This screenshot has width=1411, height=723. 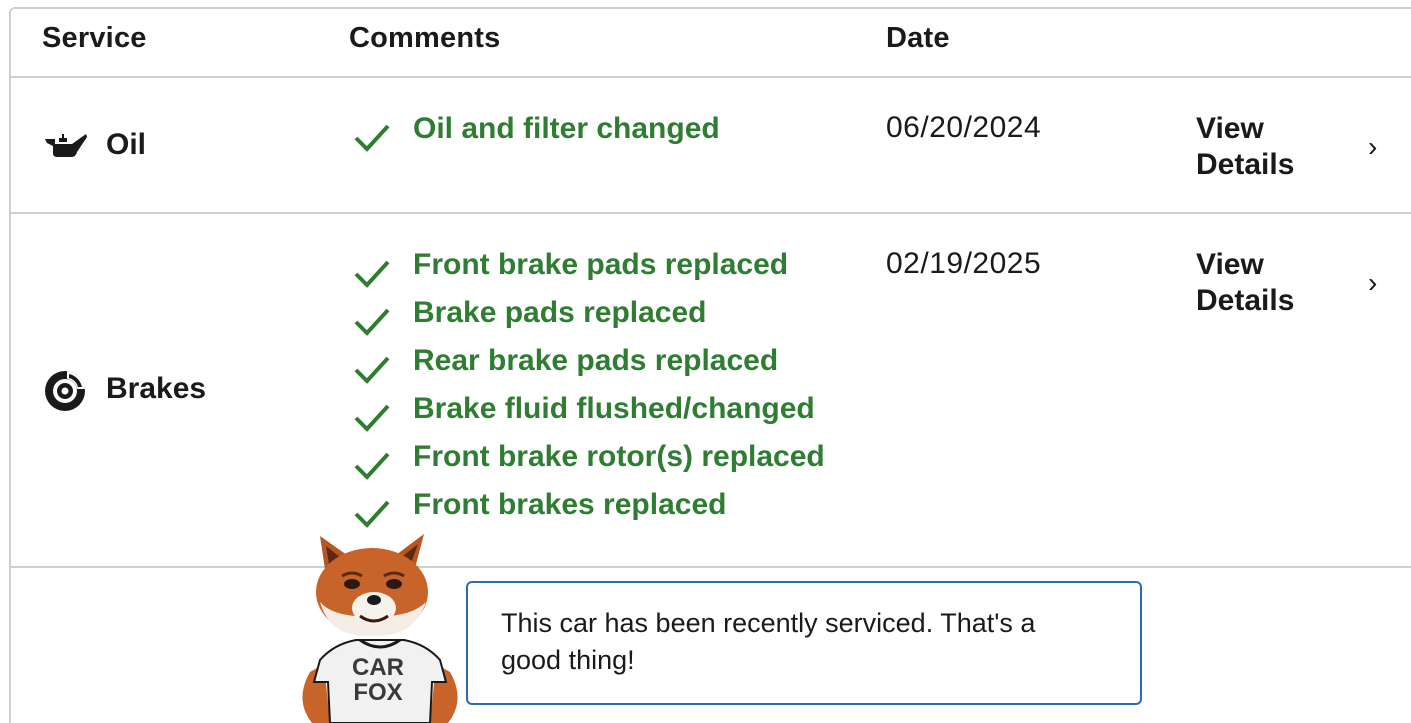 What do you see at coordinates (66, 145) in the screenshot?
I see `oil-can-icon` at bounding box center [66, 145].